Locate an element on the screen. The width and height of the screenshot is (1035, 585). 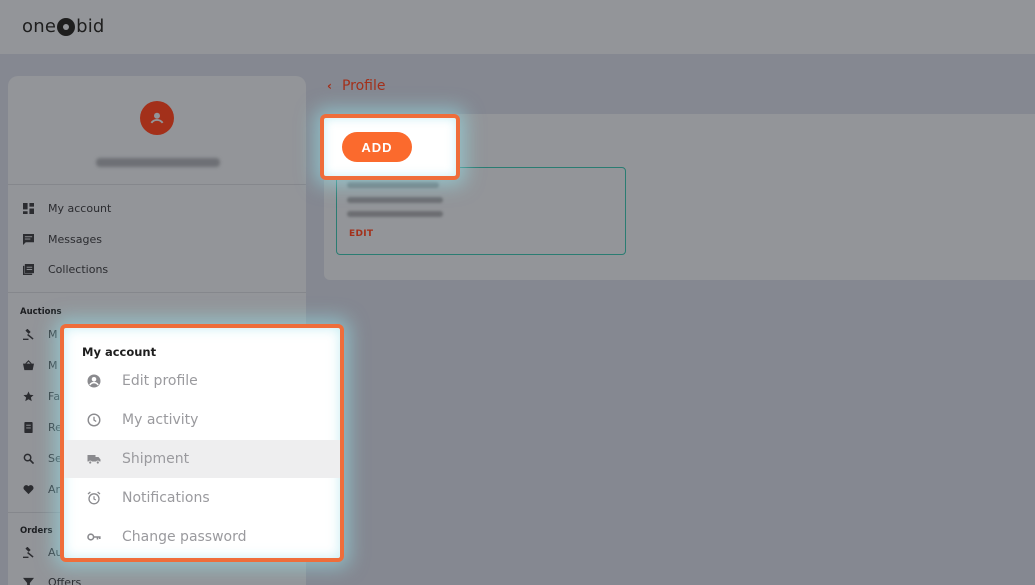
sidebar-item-collections: Collections is located at coordinates (65, 269).